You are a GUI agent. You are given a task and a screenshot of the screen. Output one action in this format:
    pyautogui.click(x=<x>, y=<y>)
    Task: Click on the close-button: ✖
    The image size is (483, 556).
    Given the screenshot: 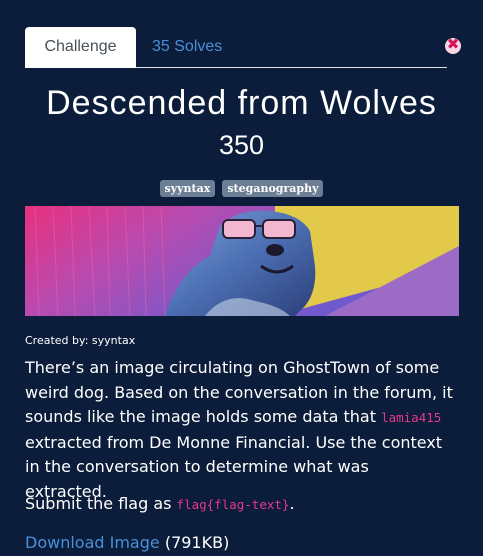 What is the action you would take?
    pyautogui.click(x=453, y=44)
    